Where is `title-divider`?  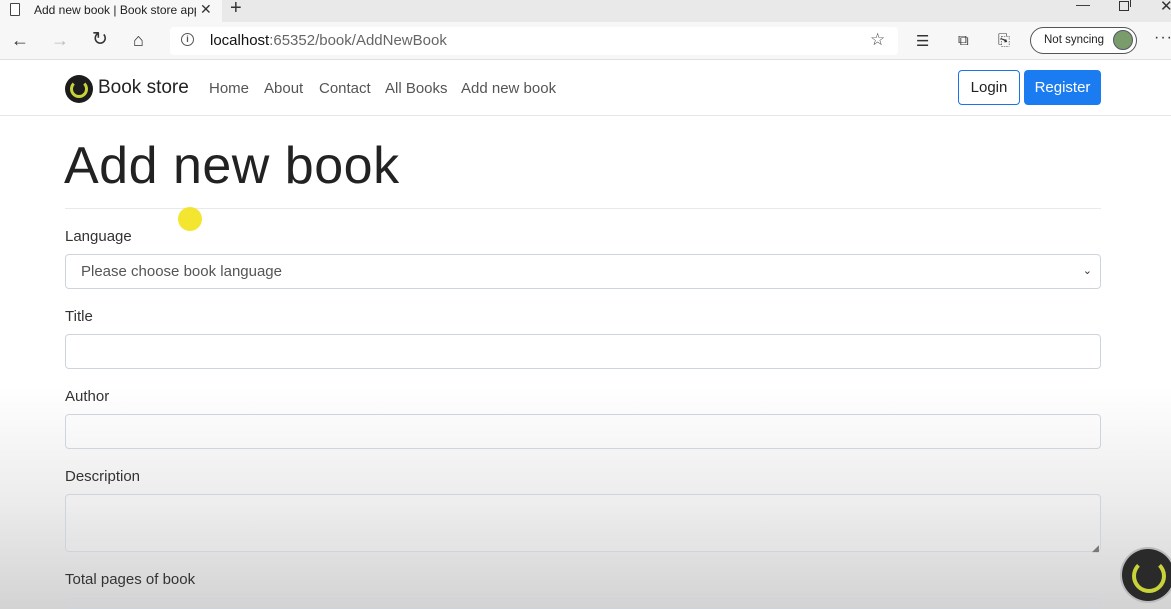 title-divider is located at coordinates (583, 208).